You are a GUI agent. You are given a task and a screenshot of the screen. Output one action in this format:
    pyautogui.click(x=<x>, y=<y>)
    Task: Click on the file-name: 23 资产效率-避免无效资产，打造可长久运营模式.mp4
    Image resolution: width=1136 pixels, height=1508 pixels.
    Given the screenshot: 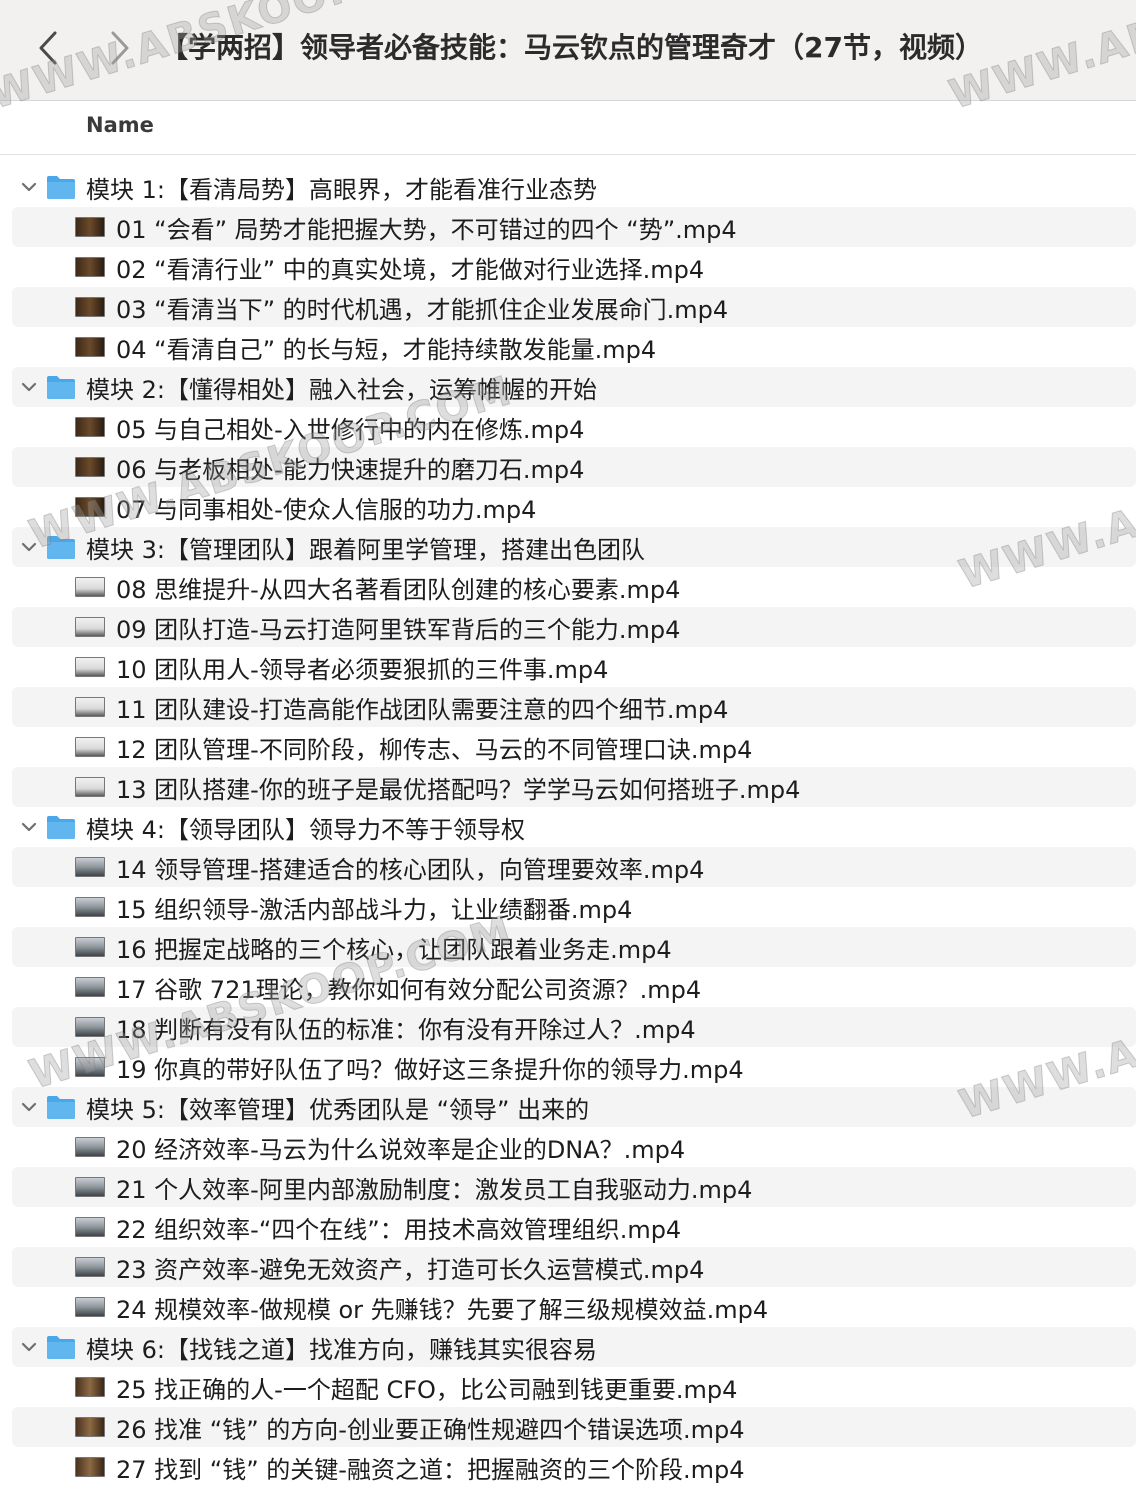 What is the action you would take?
    pyautogui.click(x=410, y=1269)
    